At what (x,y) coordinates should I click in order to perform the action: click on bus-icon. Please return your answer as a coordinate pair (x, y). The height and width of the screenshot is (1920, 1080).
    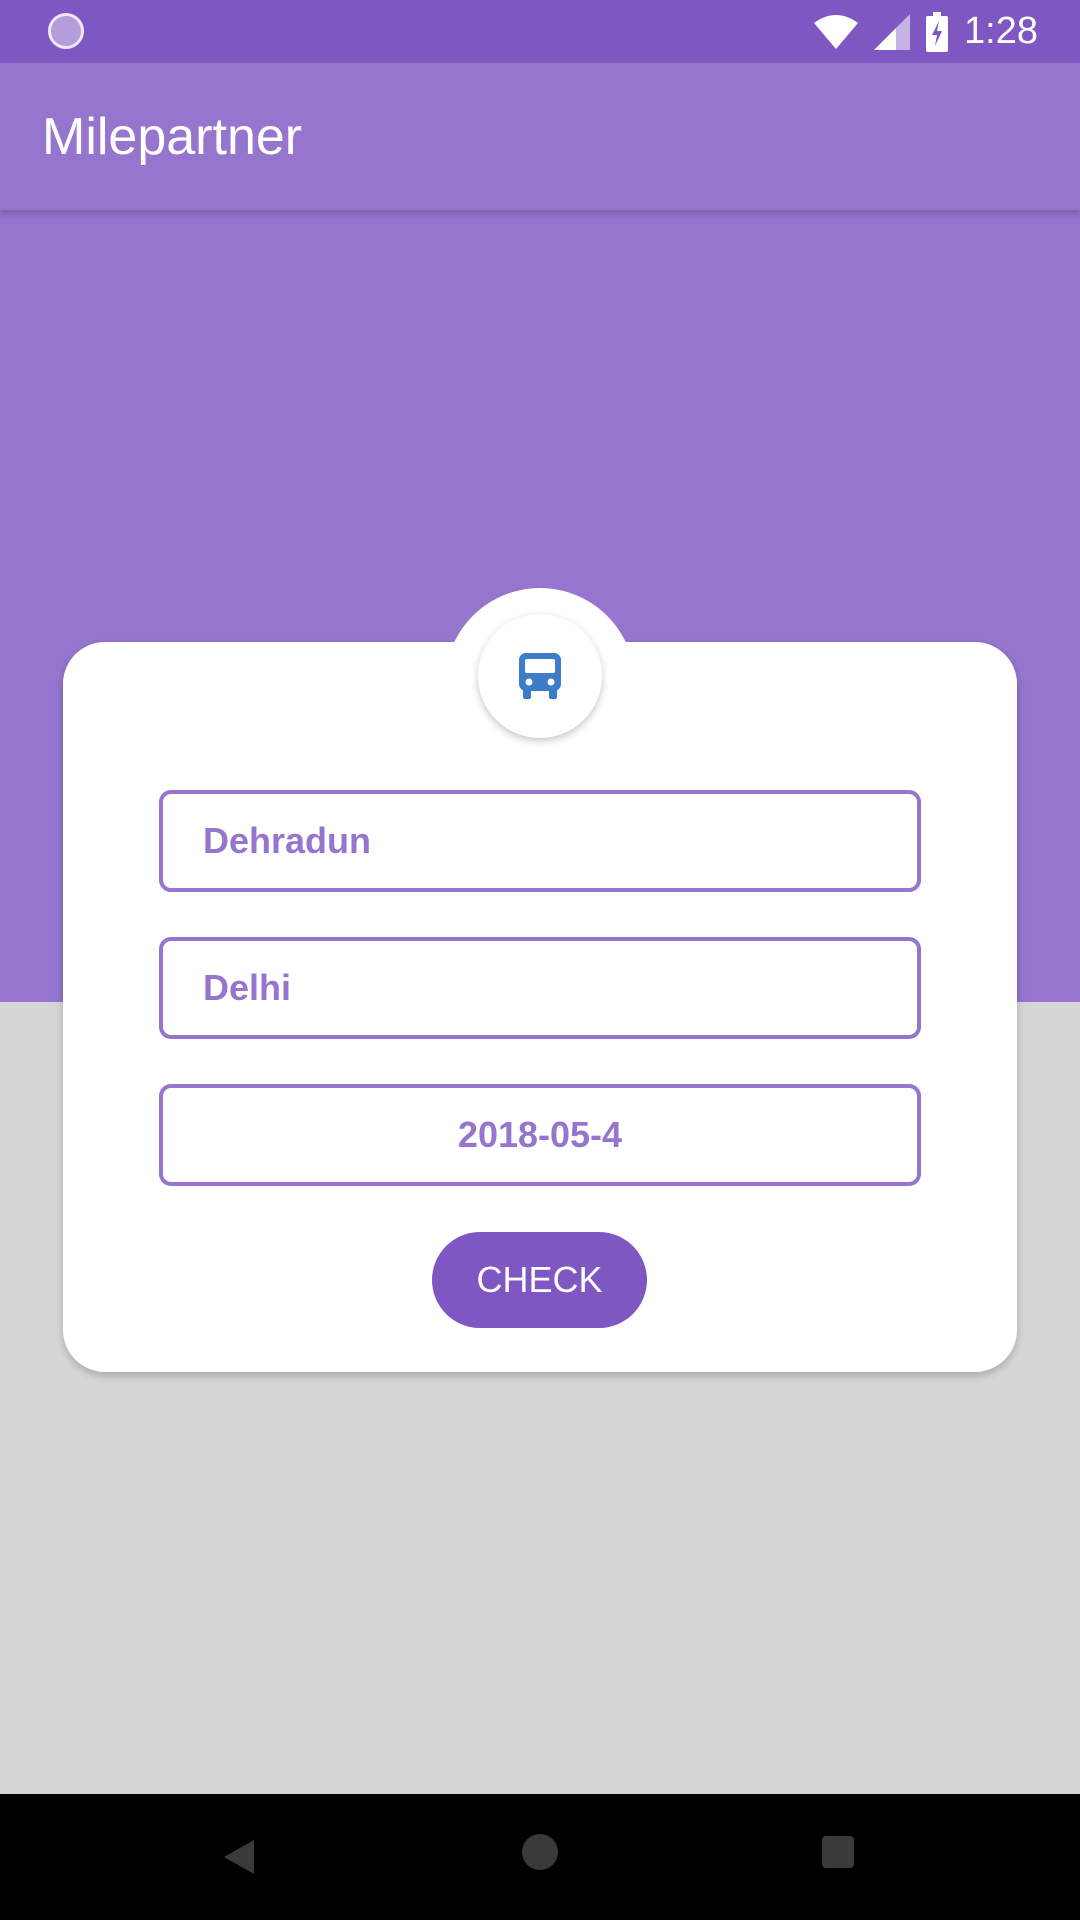
    Looking at the image, I should click on (540, 676).